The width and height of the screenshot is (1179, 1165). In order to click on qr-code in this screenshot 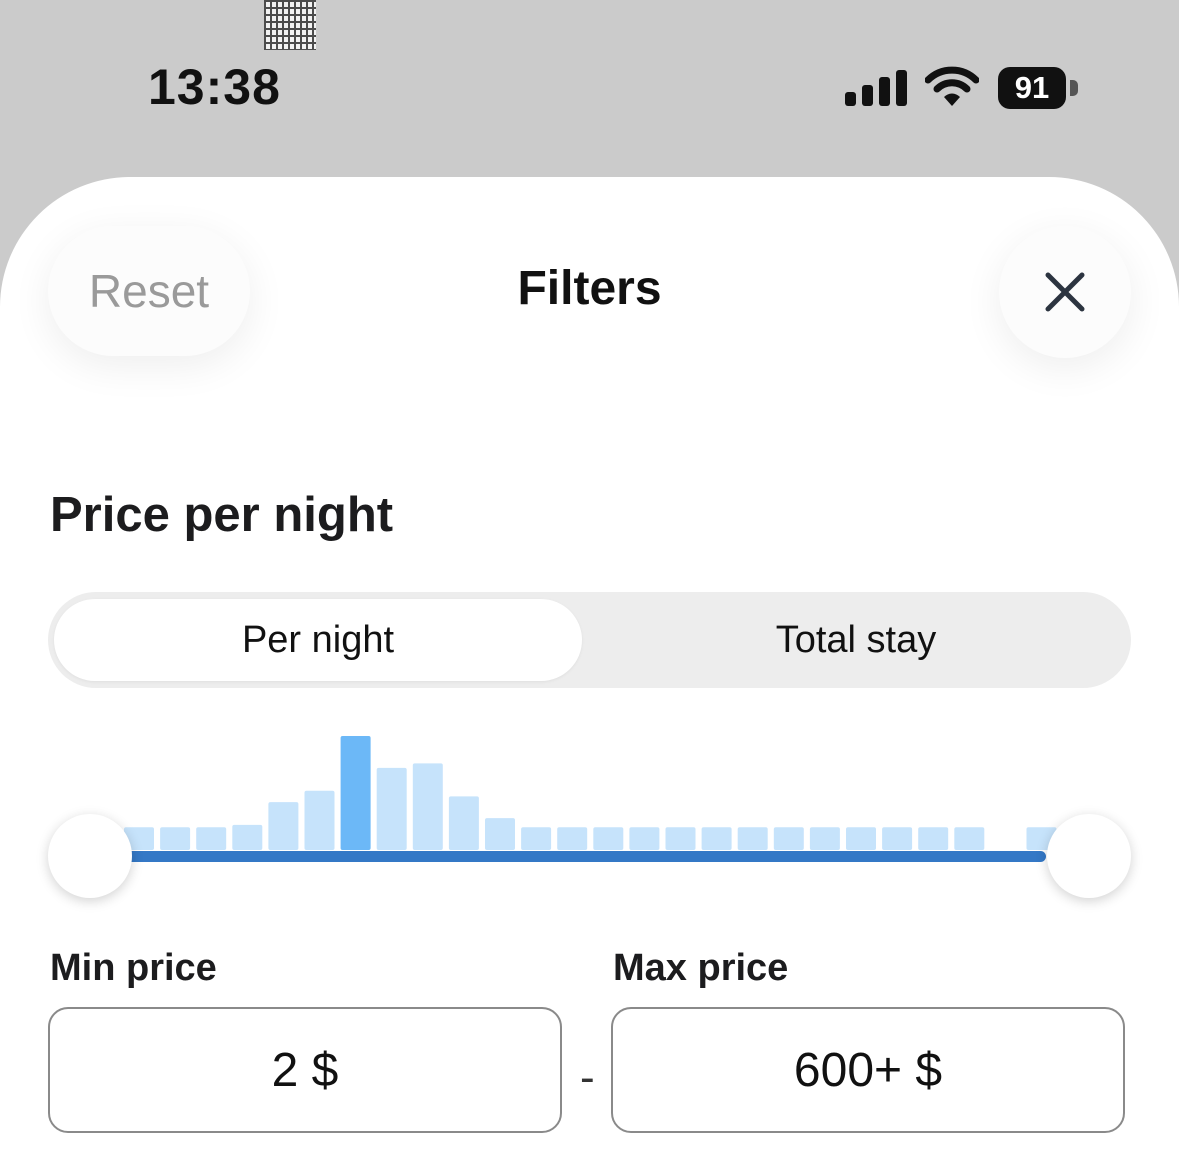, I will do `click(290, 25)`.